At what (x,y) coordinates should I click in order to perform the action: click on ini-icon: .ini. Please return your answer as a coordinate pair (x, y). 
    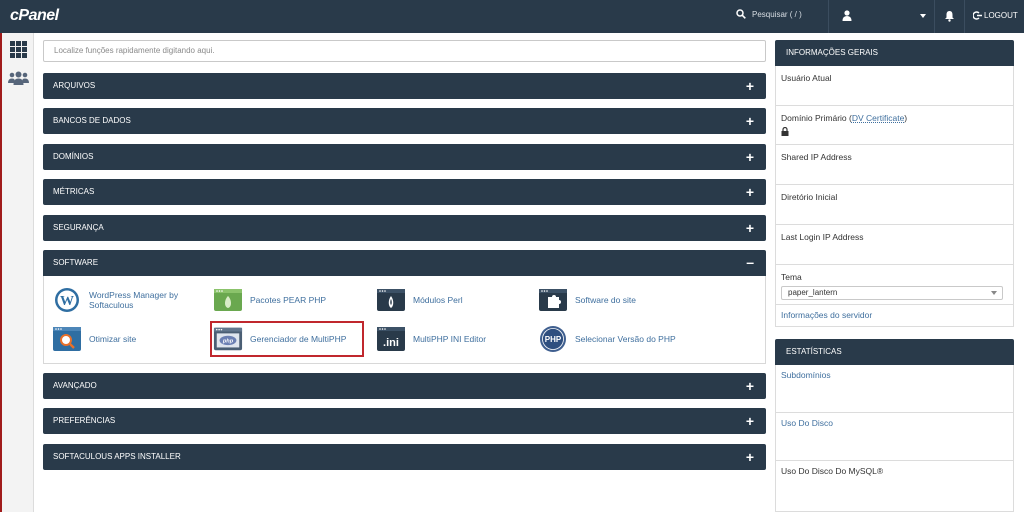
    Looking at the image, I should click on (391, 339).